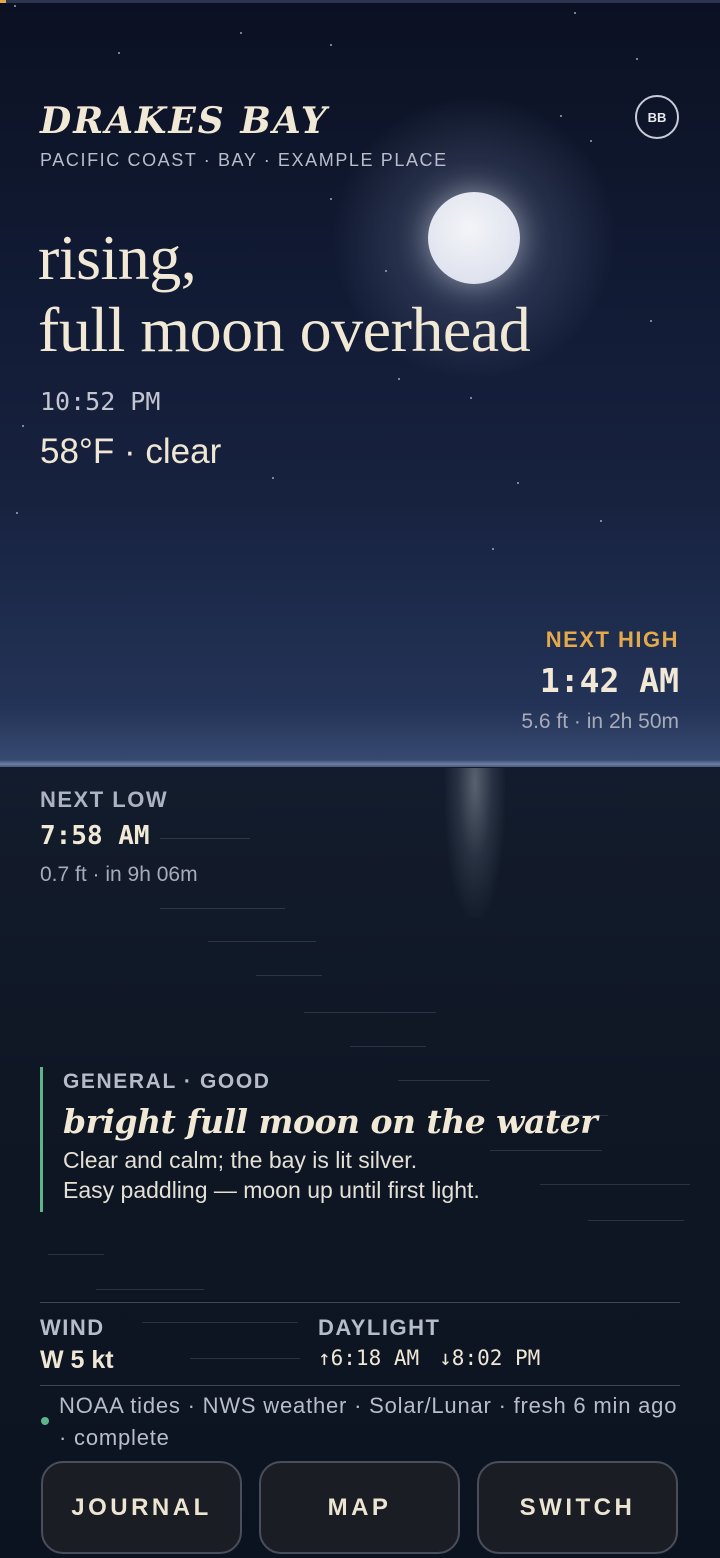 The image size is (720, 1558). I want to click on top-progress-indicator, so click(3, 1).